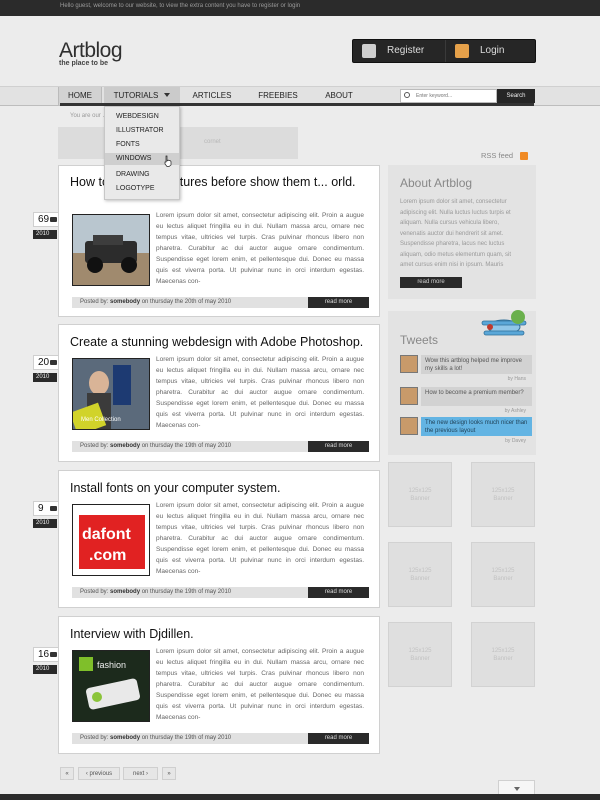  What do you see at coordinates (107, 555) in the screenshot?
I see `thumb-line2: .com` at bounding box center [107, 555].